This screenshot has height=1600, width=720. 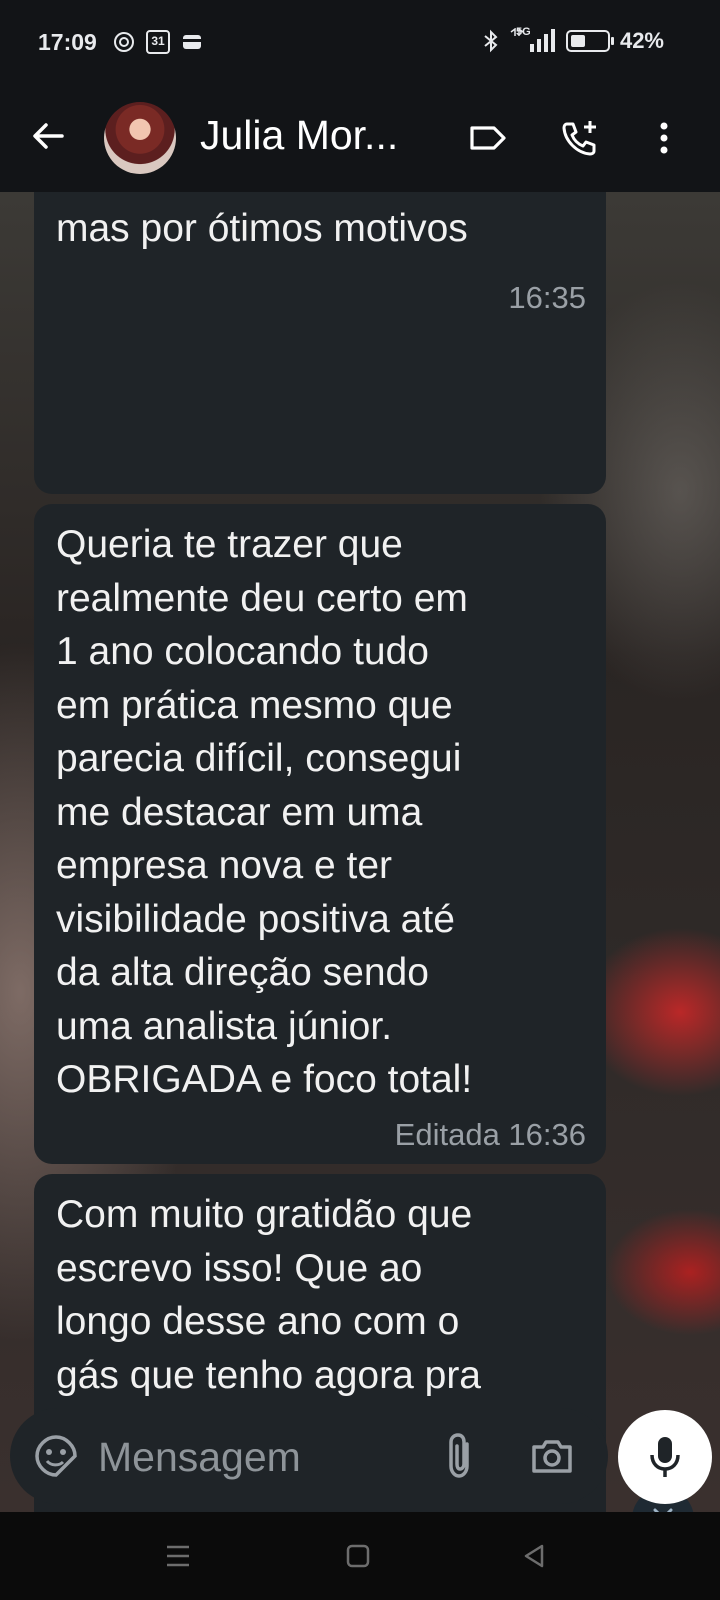 What do you see at coordinates (360, 42) in the screenshot?
I see `status-bar: 17:09 31 5G 42%` at bounding box center [360, 42].